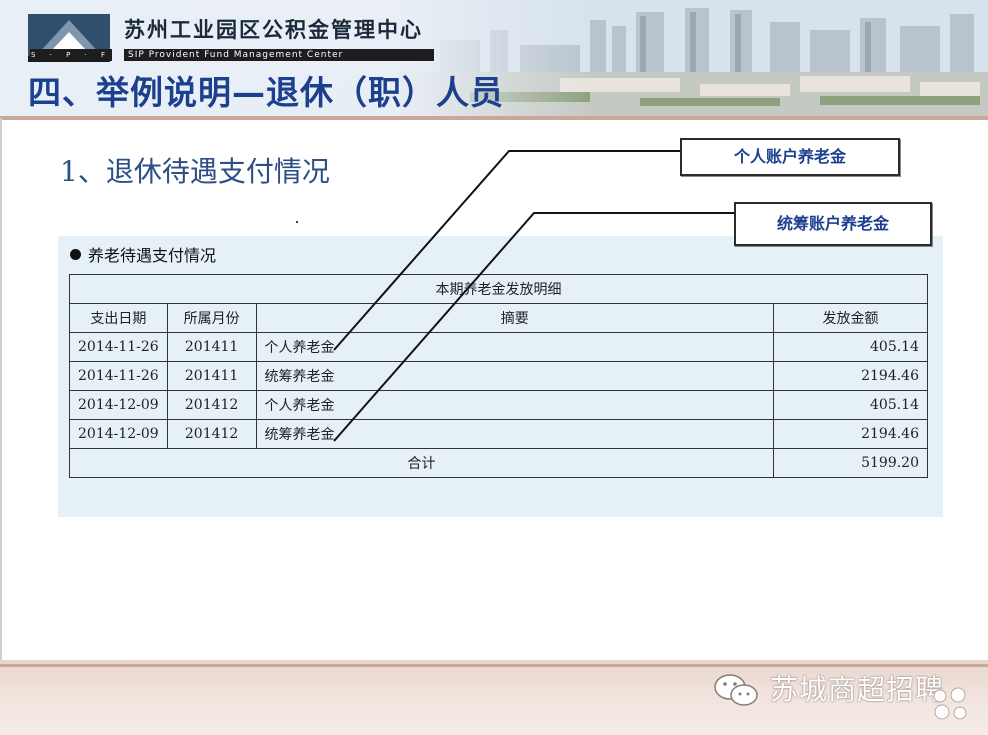  What do you see at coordinates (494, 665) in the screenshot?
I see `footer-divider` at bounding box center [494, 665].